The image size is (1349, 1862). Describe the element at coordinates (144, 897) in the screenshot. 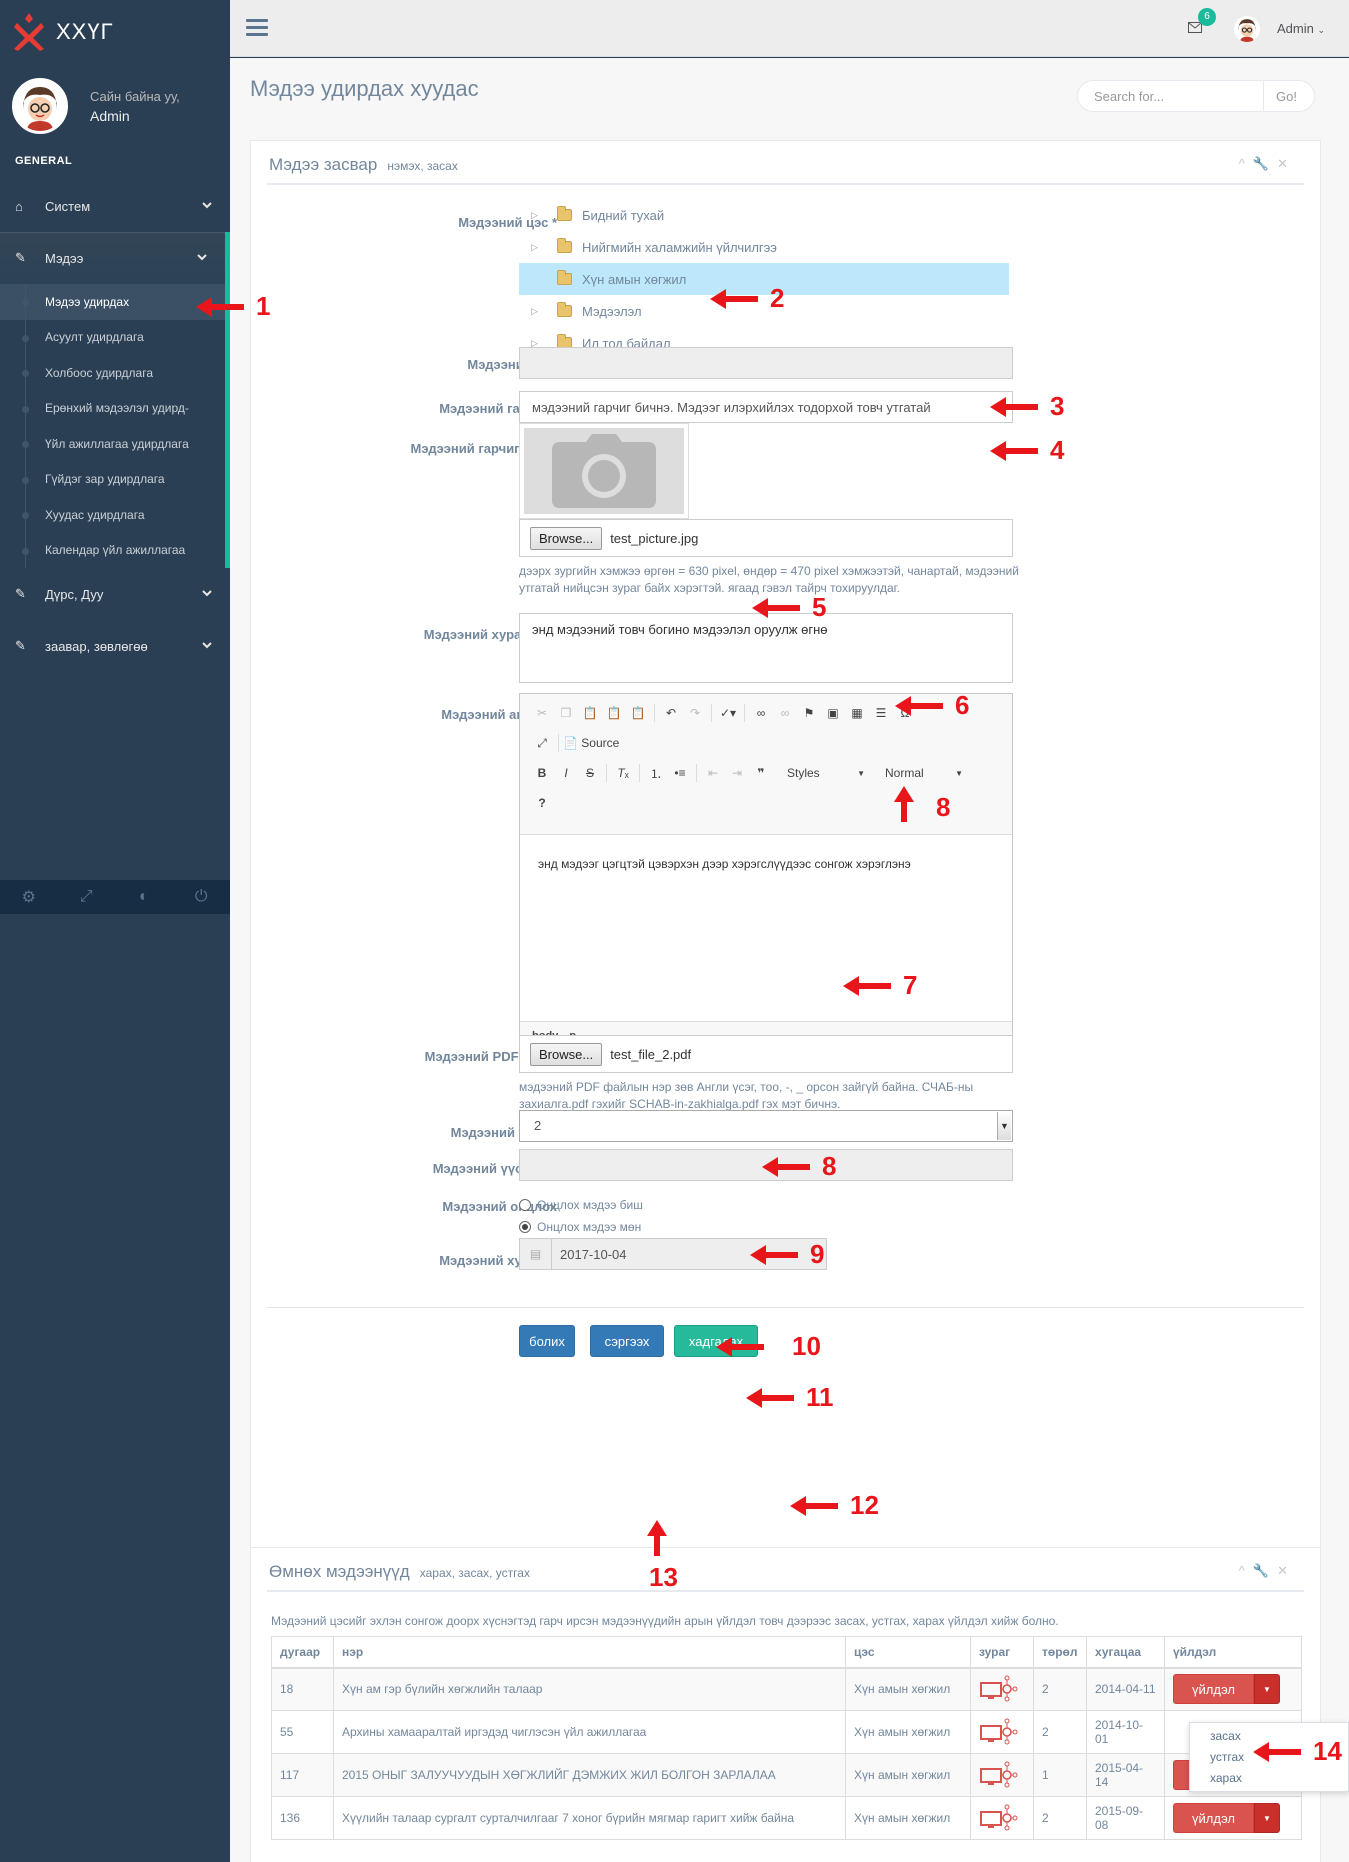

I see `eye-slash-icon: ◐` at that location.